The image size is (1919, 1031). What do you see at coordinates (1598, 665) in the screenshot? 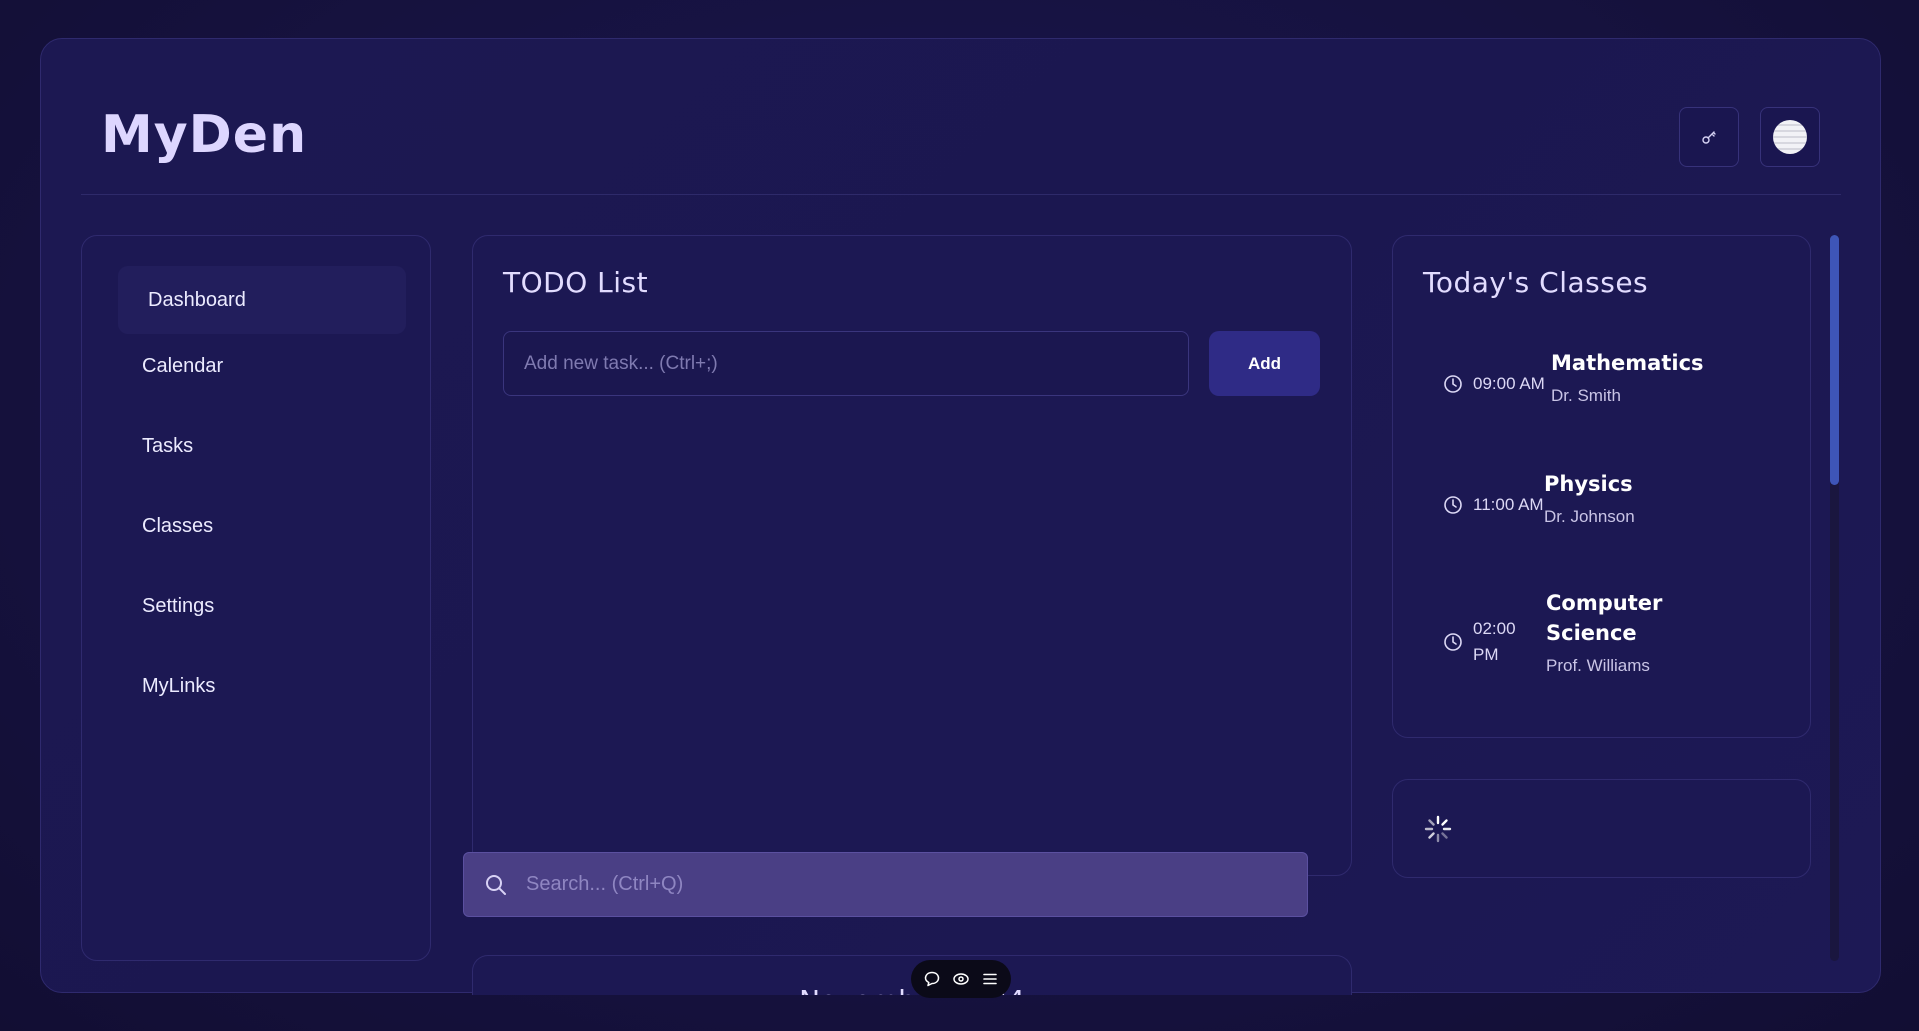
I see `class-teacher: Prof. Williams` at bounding box center [1598, 665].